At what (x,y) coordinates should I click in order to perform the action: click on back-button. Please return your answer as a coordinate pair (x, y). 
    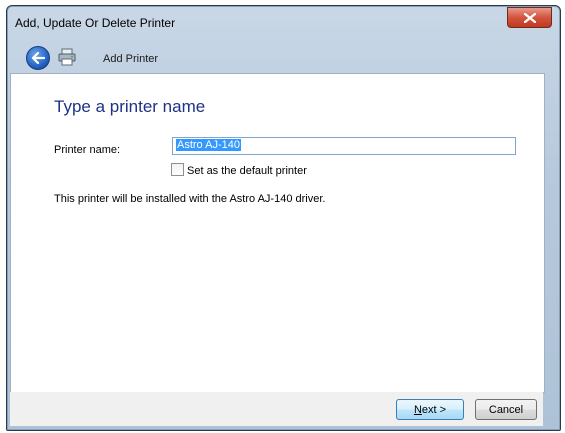
    Looking at the image, I should click on (38, 58).